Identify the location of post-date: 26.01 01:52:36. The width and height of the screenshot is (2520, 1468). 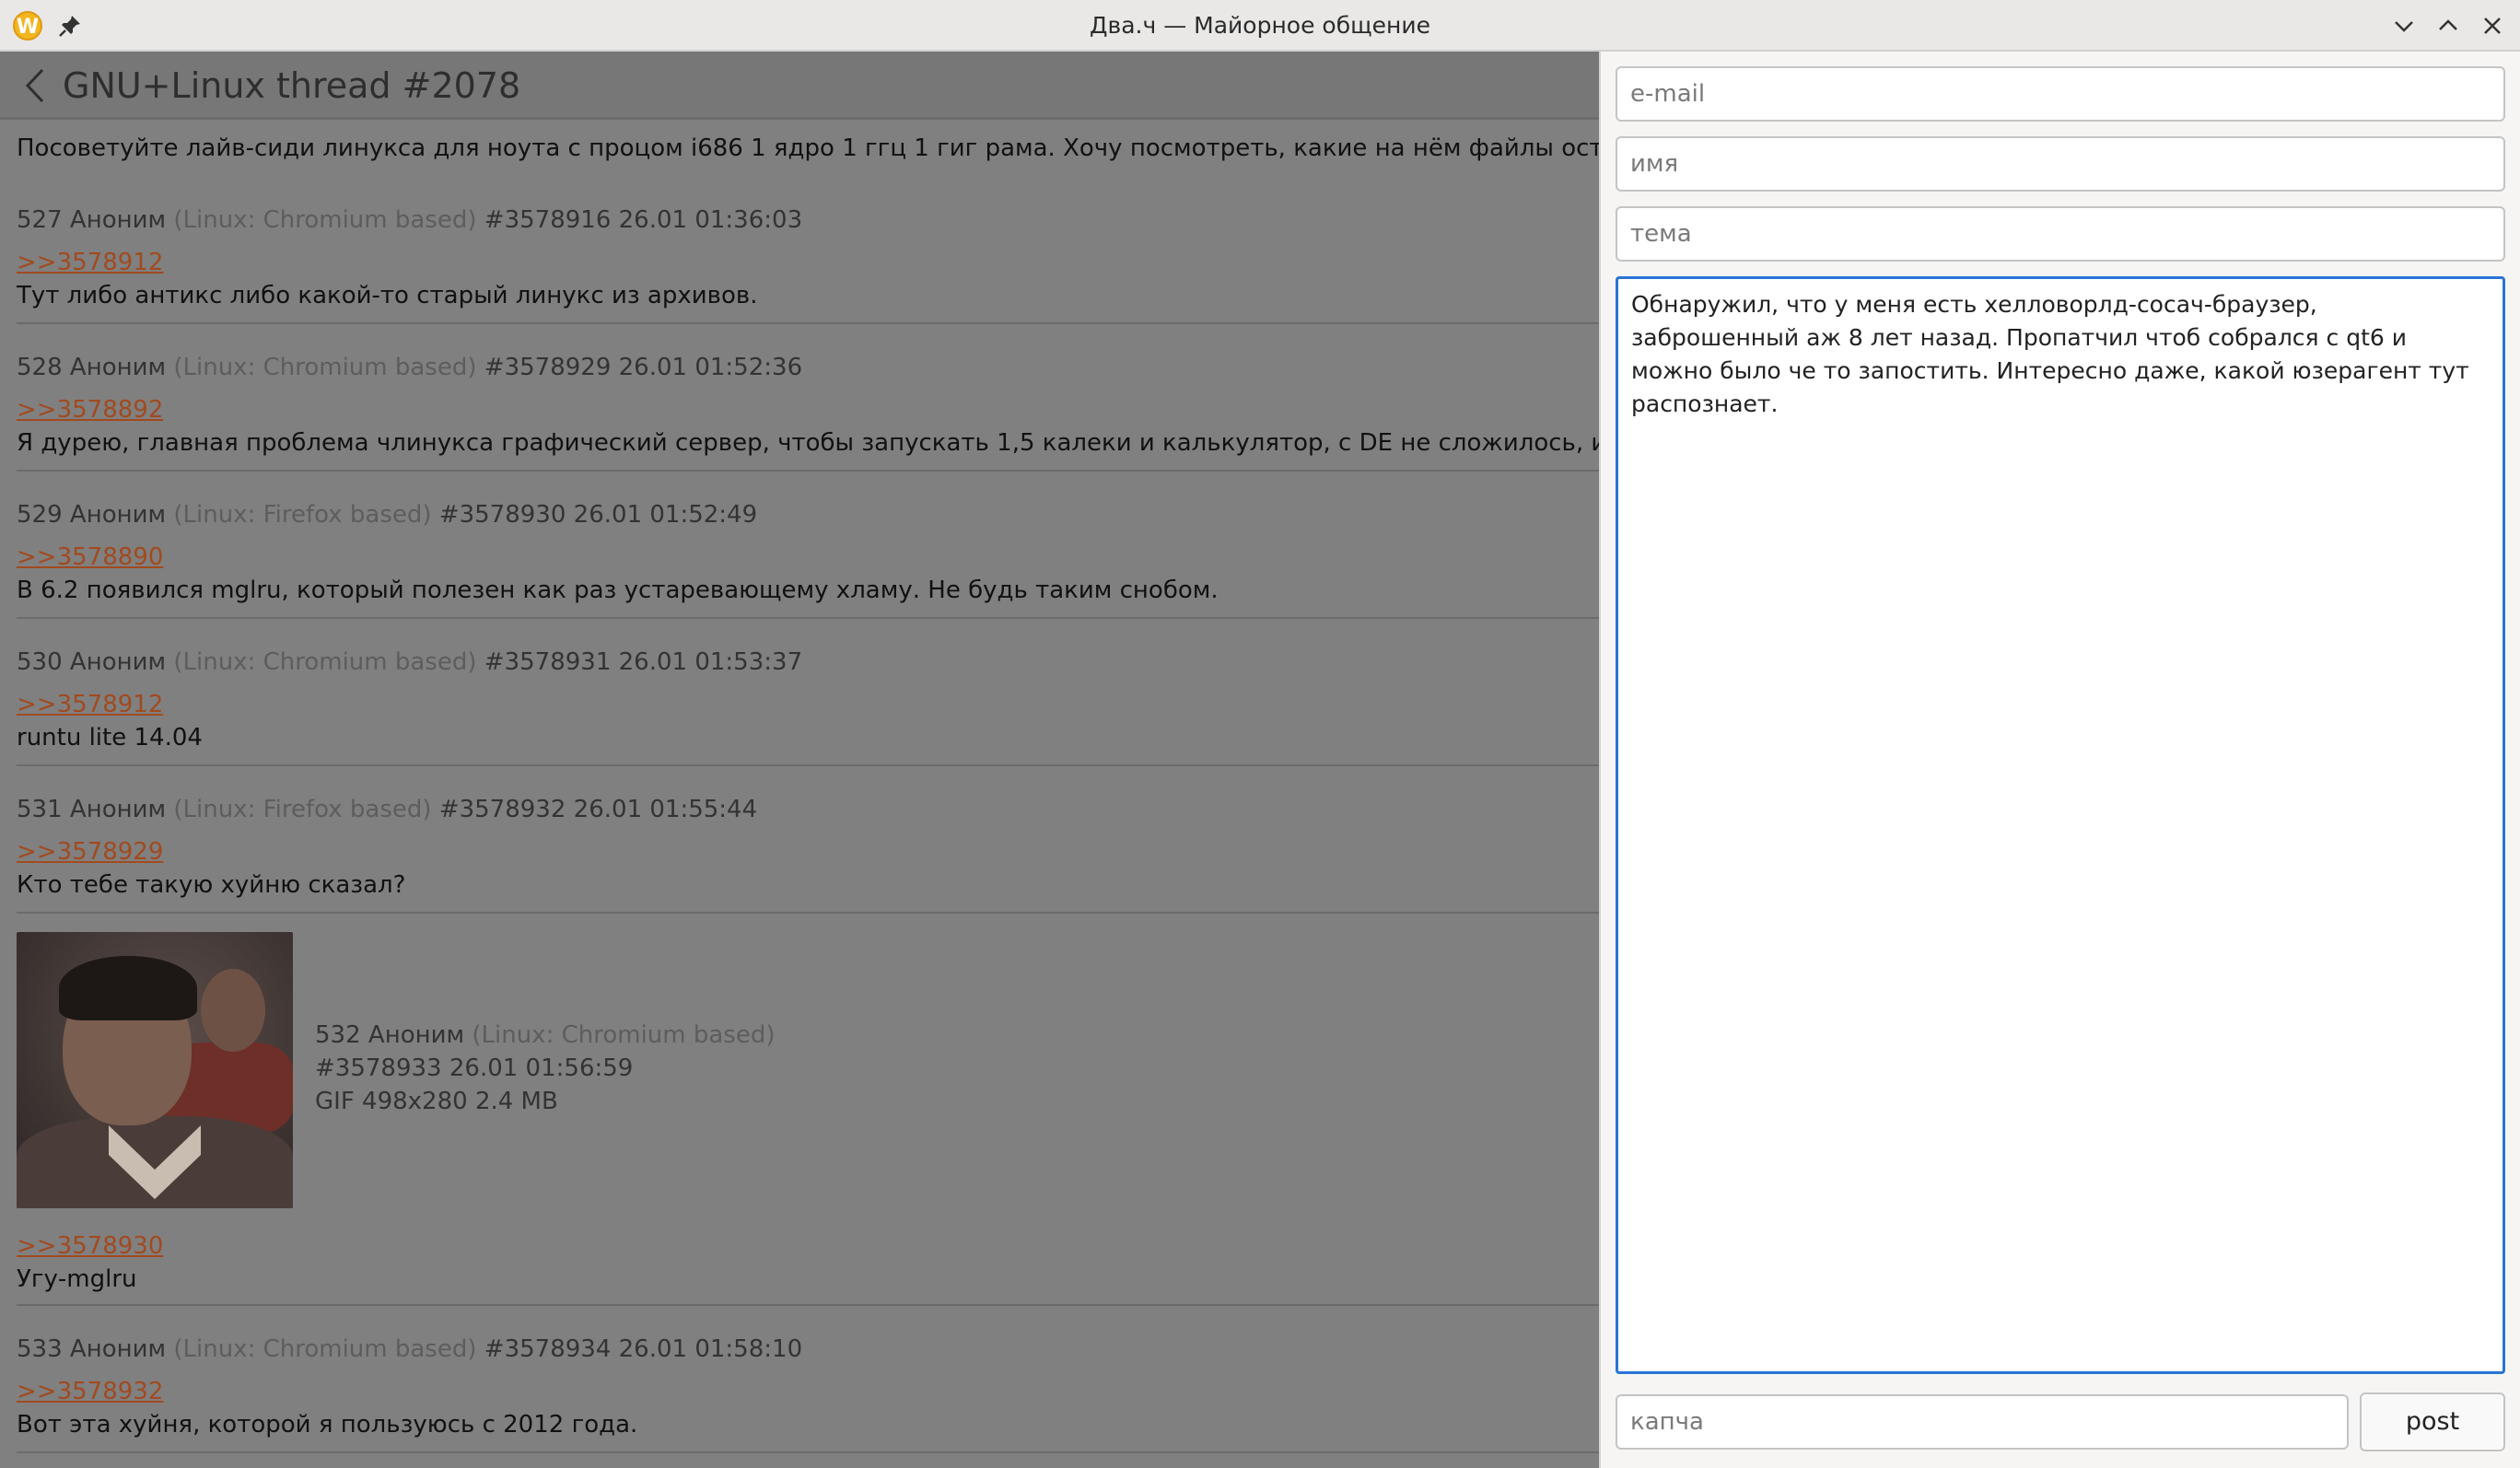
(710, 368).